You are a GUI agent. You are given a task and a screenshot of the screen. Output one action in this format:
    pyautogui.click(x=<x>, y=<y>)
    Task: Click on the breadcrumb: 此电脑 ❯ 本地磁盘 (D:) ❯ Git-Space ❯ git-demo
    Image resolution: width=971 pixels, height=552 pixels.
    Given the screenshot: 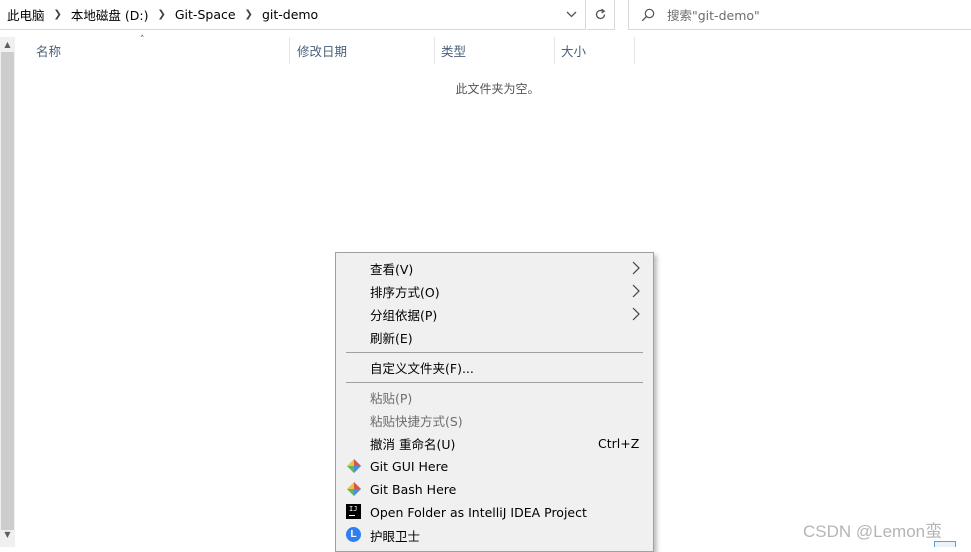 What is the action you would take?
    pyautogui.click(x=159, y=14)
    